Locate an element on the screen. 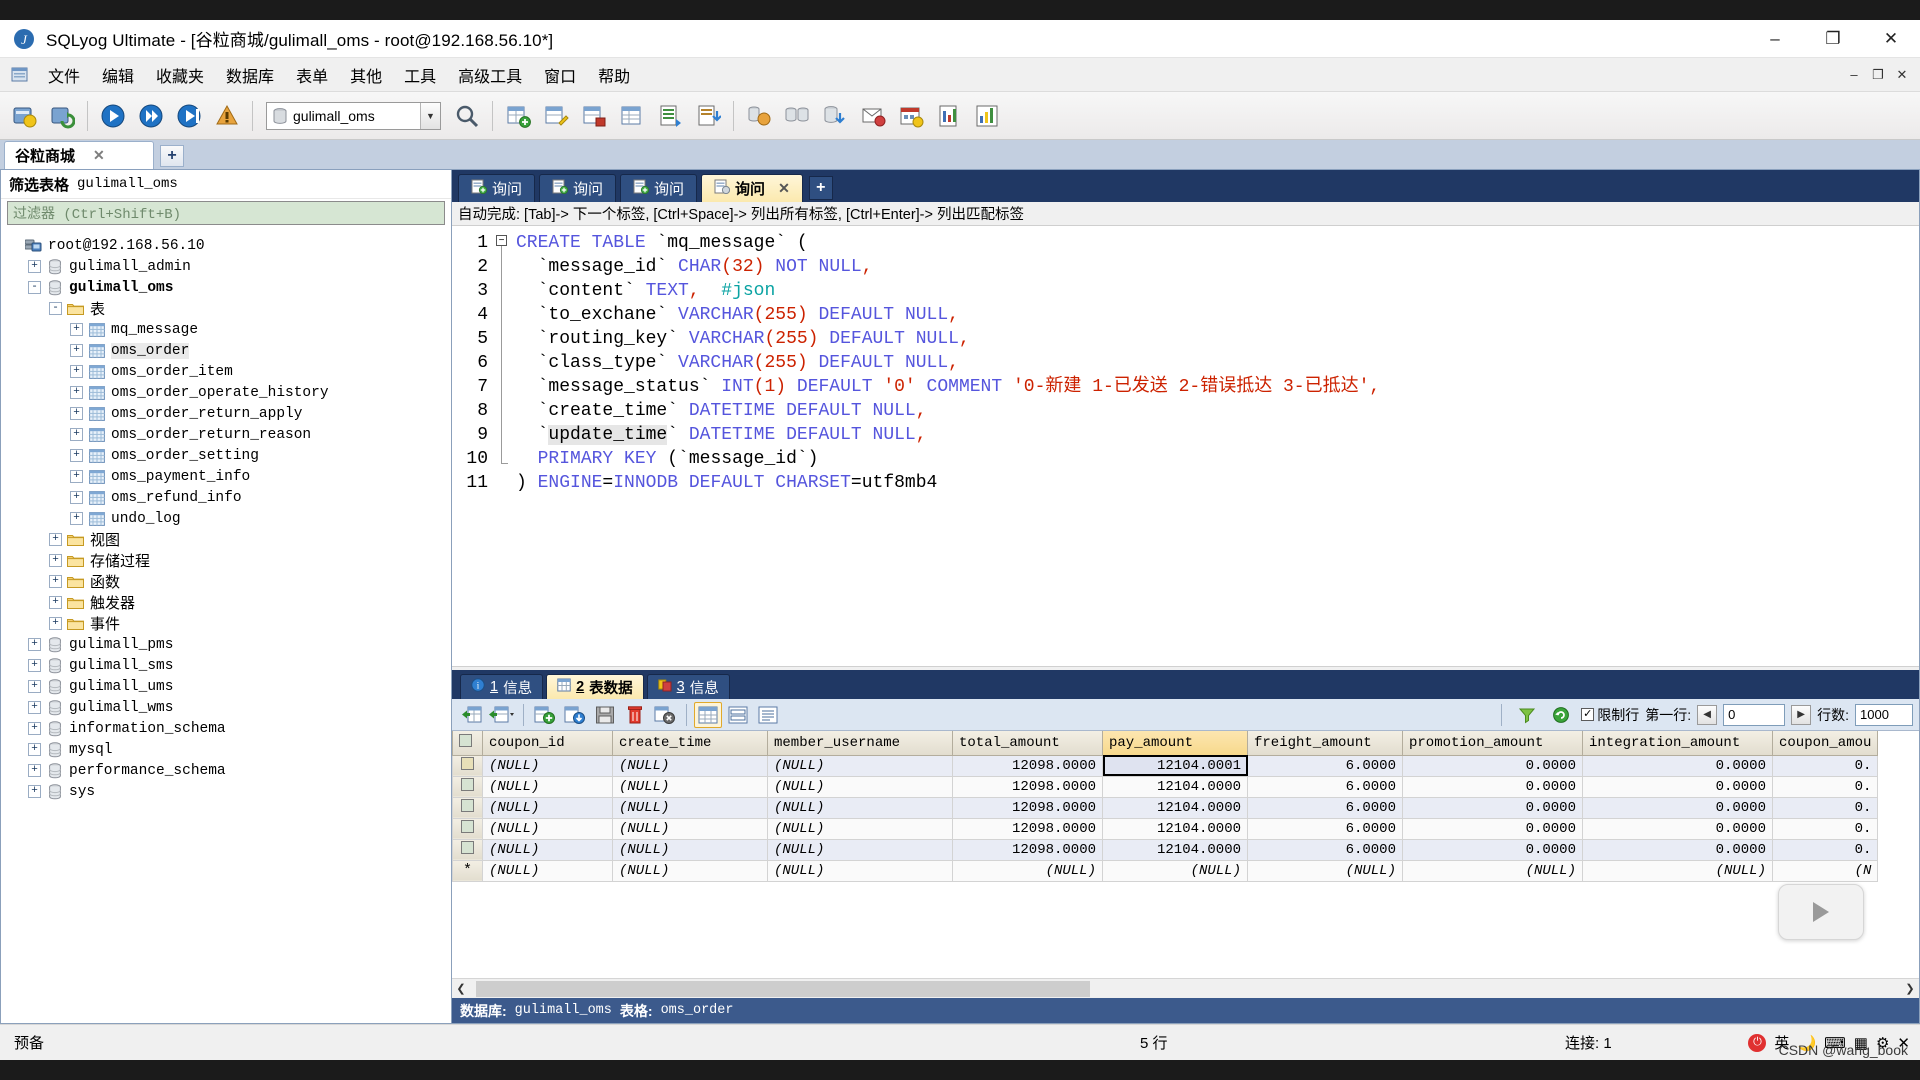  query-tab-4-active: 询问 ✕ is located at coordinates (752, 188).